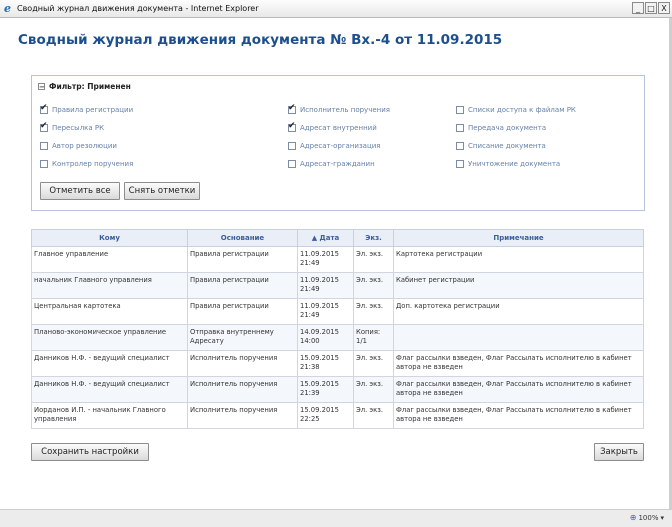  What do you see at coordinates (522, 110) in the screenshot?
I see `checkbox-label: Списки доступа к файлам РК` at bounding box center [522, 110].